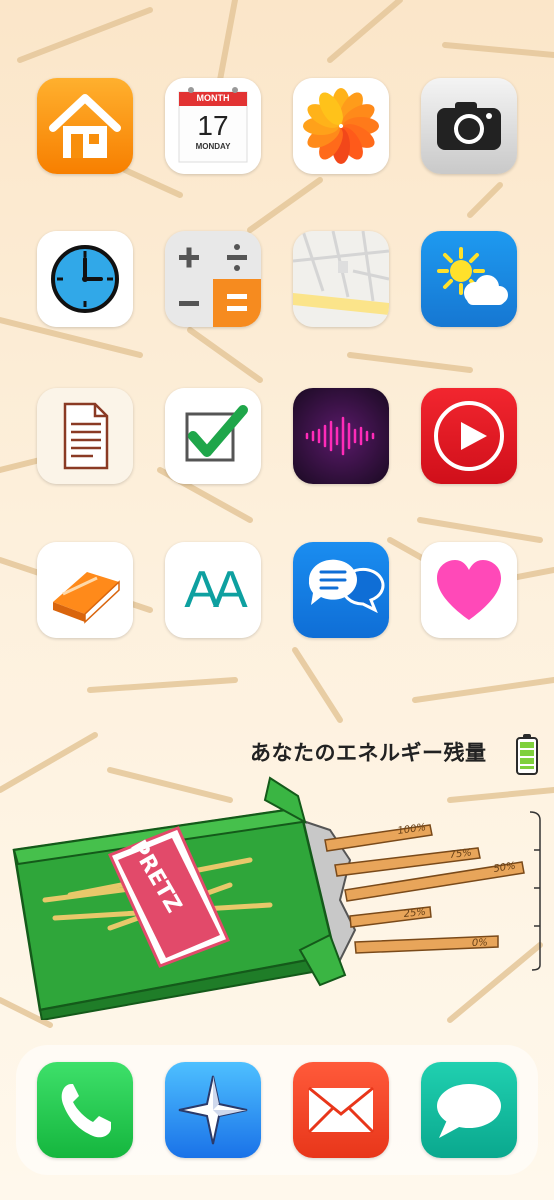 The image size is (554, 1200). Describe the element at coordinates (480, 943) in the screenshot. I see `stick-label-0: 0%` at that location.